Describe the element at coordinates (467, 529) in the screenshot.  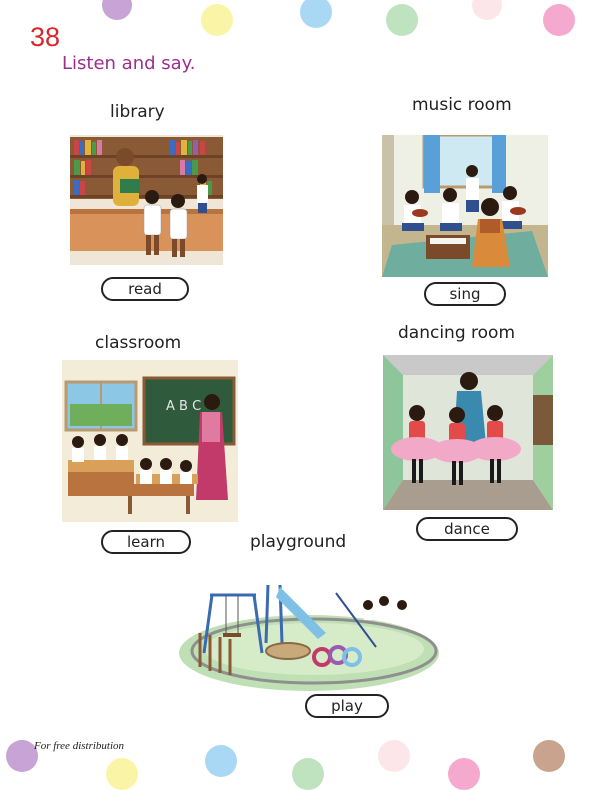
I see `action-word-dance: dance` at that location.